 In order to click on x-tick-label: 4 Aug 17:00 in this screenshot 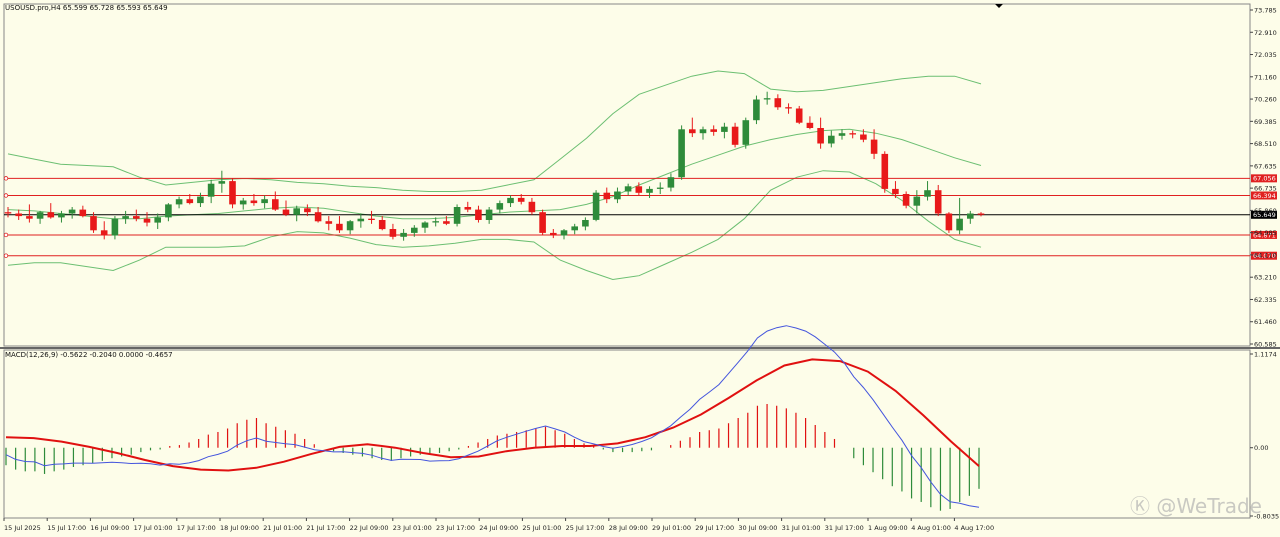, I will do `click(974, 528)`.